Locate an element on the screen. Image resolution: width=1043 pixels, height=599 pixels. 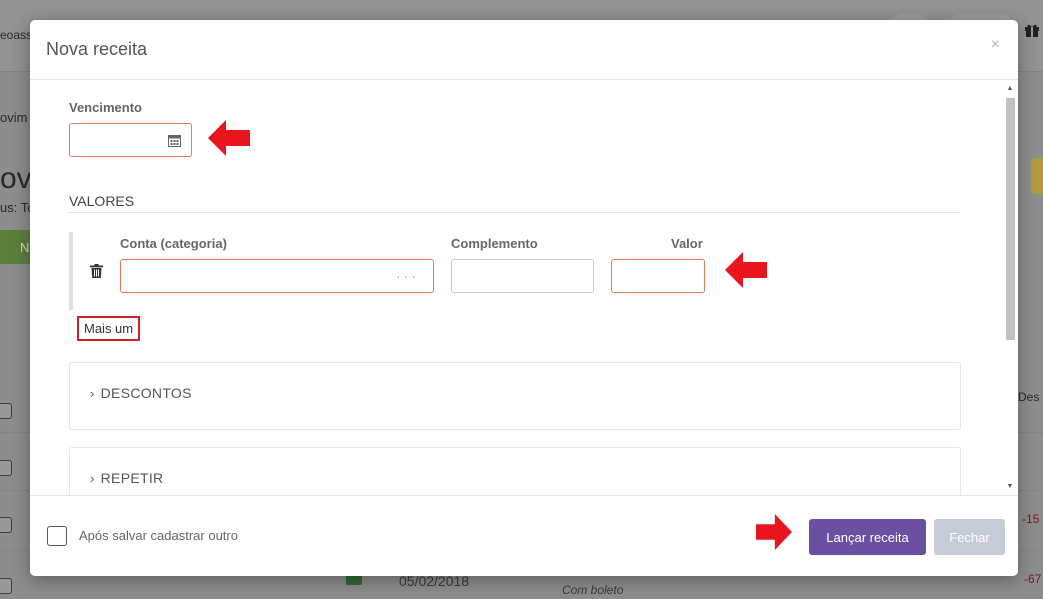
lancar-receita-button: Lançar receita is located at coordinates (867, 537).